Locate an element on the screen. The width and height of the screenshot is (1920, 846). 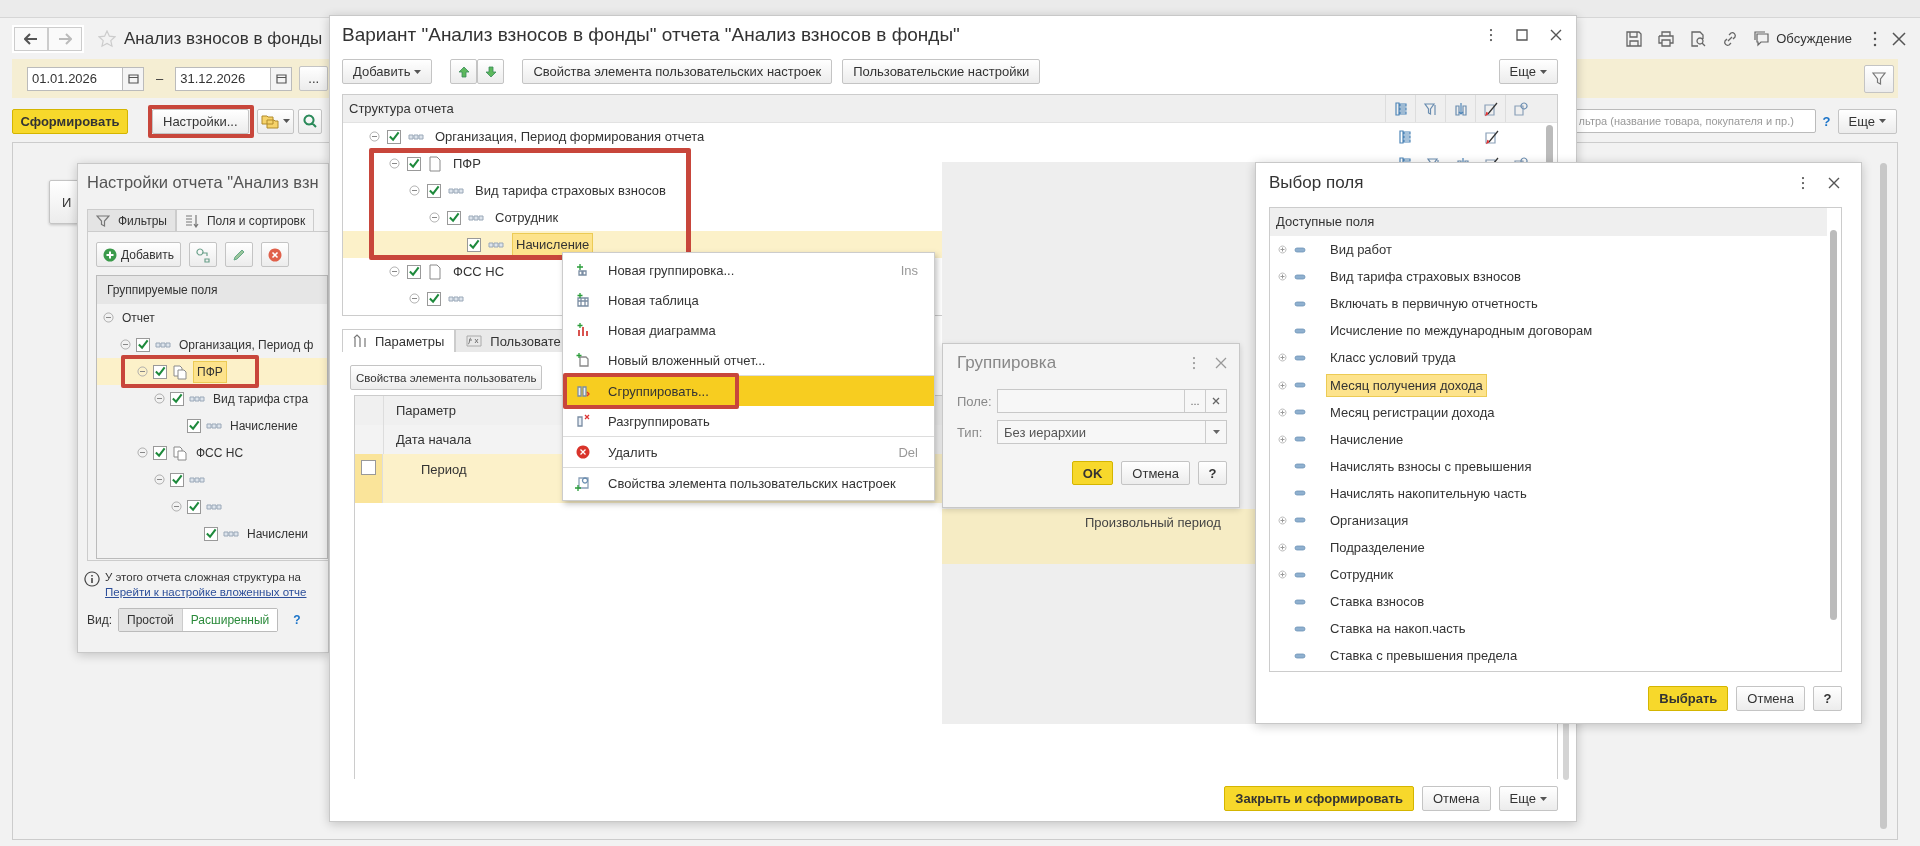
list-item-label: Сотрудник is located at coordinates (1362, 575).